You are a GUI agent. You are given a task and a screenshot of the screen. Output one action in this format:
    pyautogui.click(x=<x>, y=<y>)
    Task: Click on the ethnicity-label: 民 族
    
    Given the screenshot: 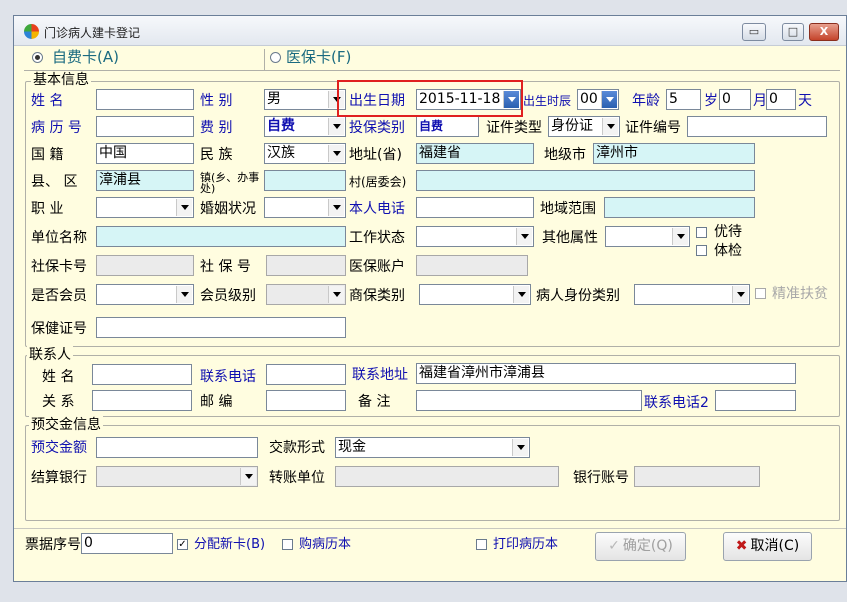 What is the action you would take?
    pyautogui.click(x=216, y=155)
    